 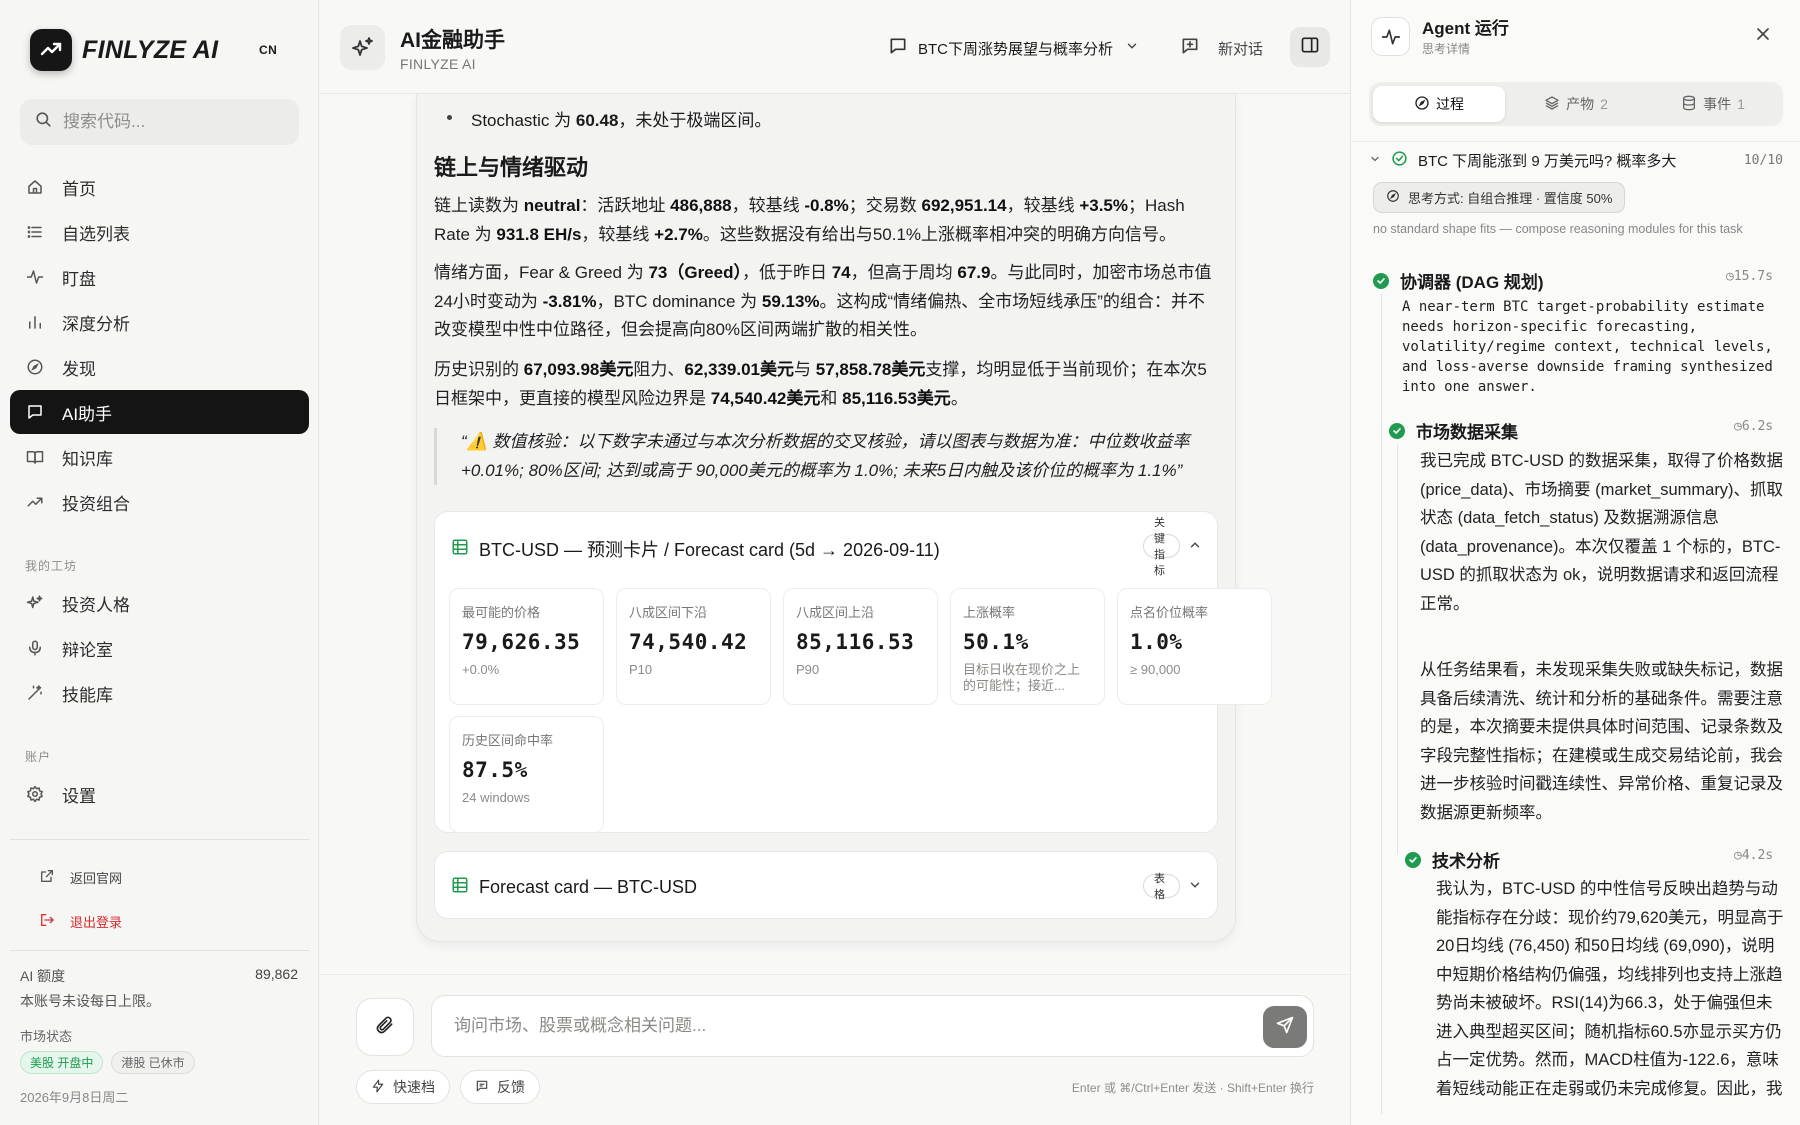 What do you see at coordinates (1453, 430) in the screenshot?
I see `step-market-data: 市场数据采集` at bounding box center [1453, 430].